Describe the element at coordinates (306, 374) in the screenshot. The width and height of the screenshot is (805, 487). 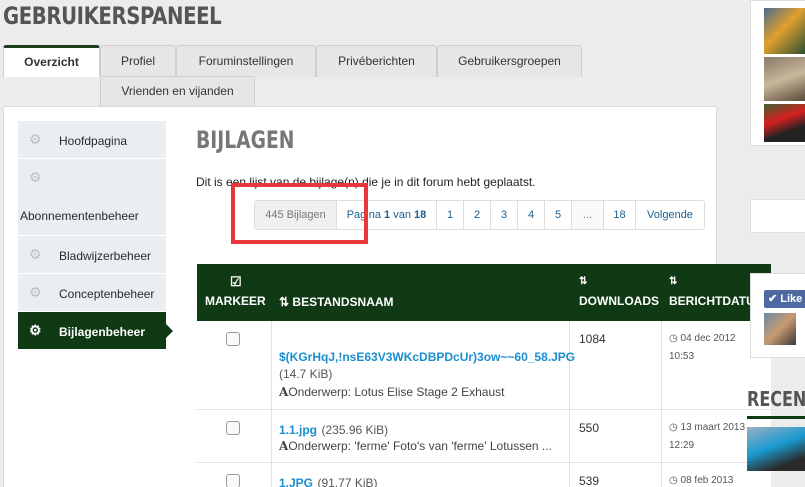
I see `file-size: (14.7 KiB)` at that location.